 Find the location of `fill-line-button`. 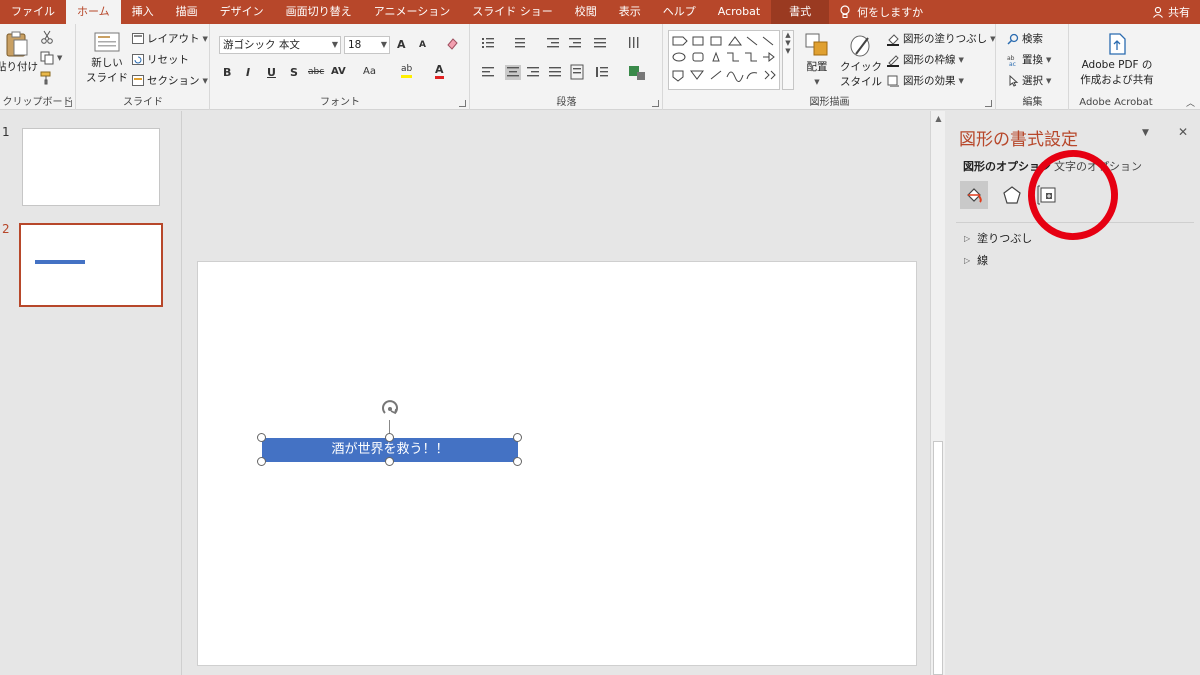

fill-line-button is located at coordinates (974, 195).